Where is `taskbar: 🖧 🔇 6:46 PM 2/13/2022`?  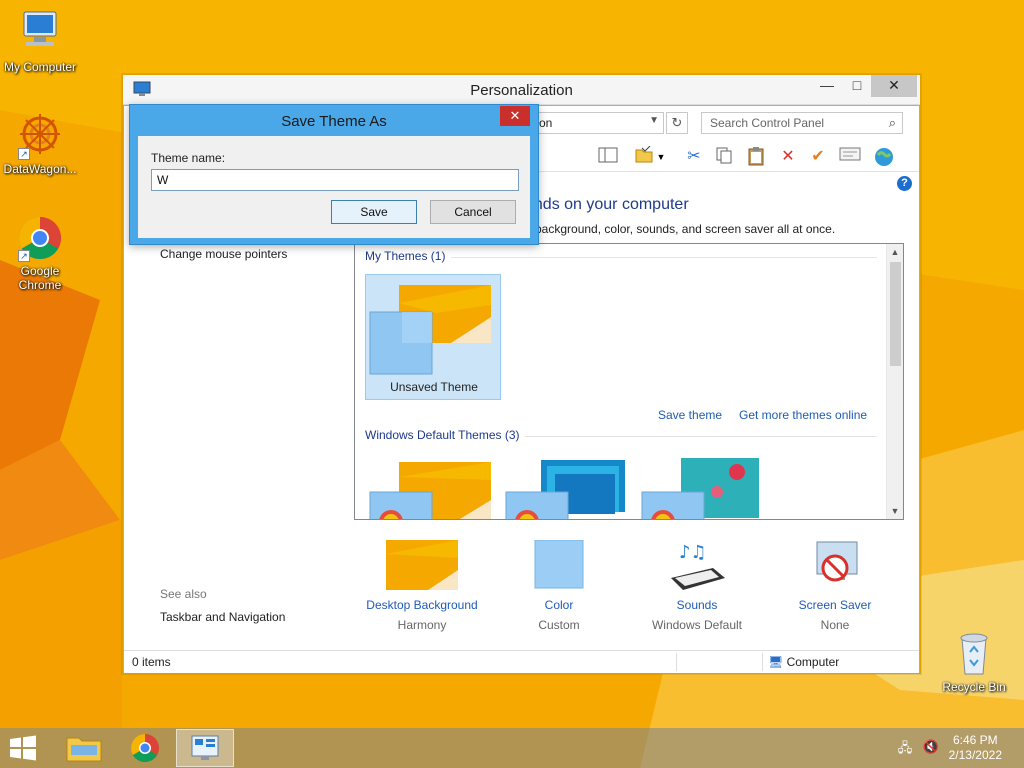
taskbar: 🖧 🔇 6:46 PM 2/13/2022 is located at coordinates (512, 748).